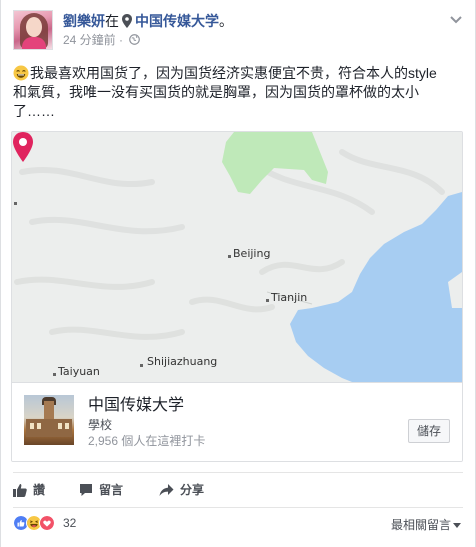  Describe the element at coordinates (233, 73) in the screenshot. I see `post-text-line-1: 我最喜欢用国货了，因为国货经济实惠便宜不贵，符合本人的style` at that location.